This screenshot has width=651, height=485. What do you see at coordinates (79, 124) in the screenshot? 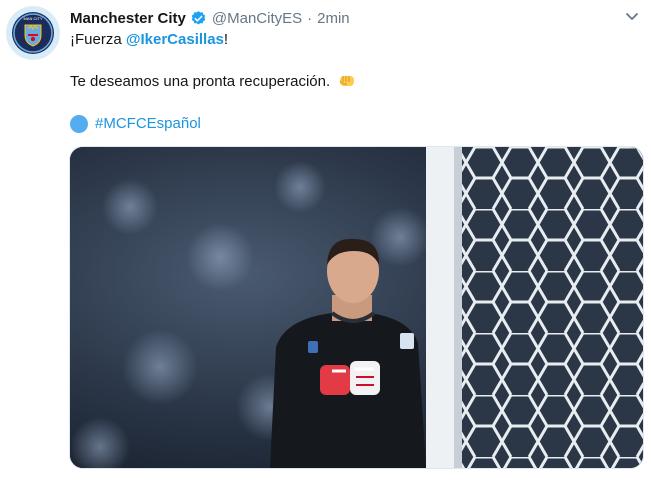
I see `blue-circle-emoji-icon` at bounding box center [79, 124].